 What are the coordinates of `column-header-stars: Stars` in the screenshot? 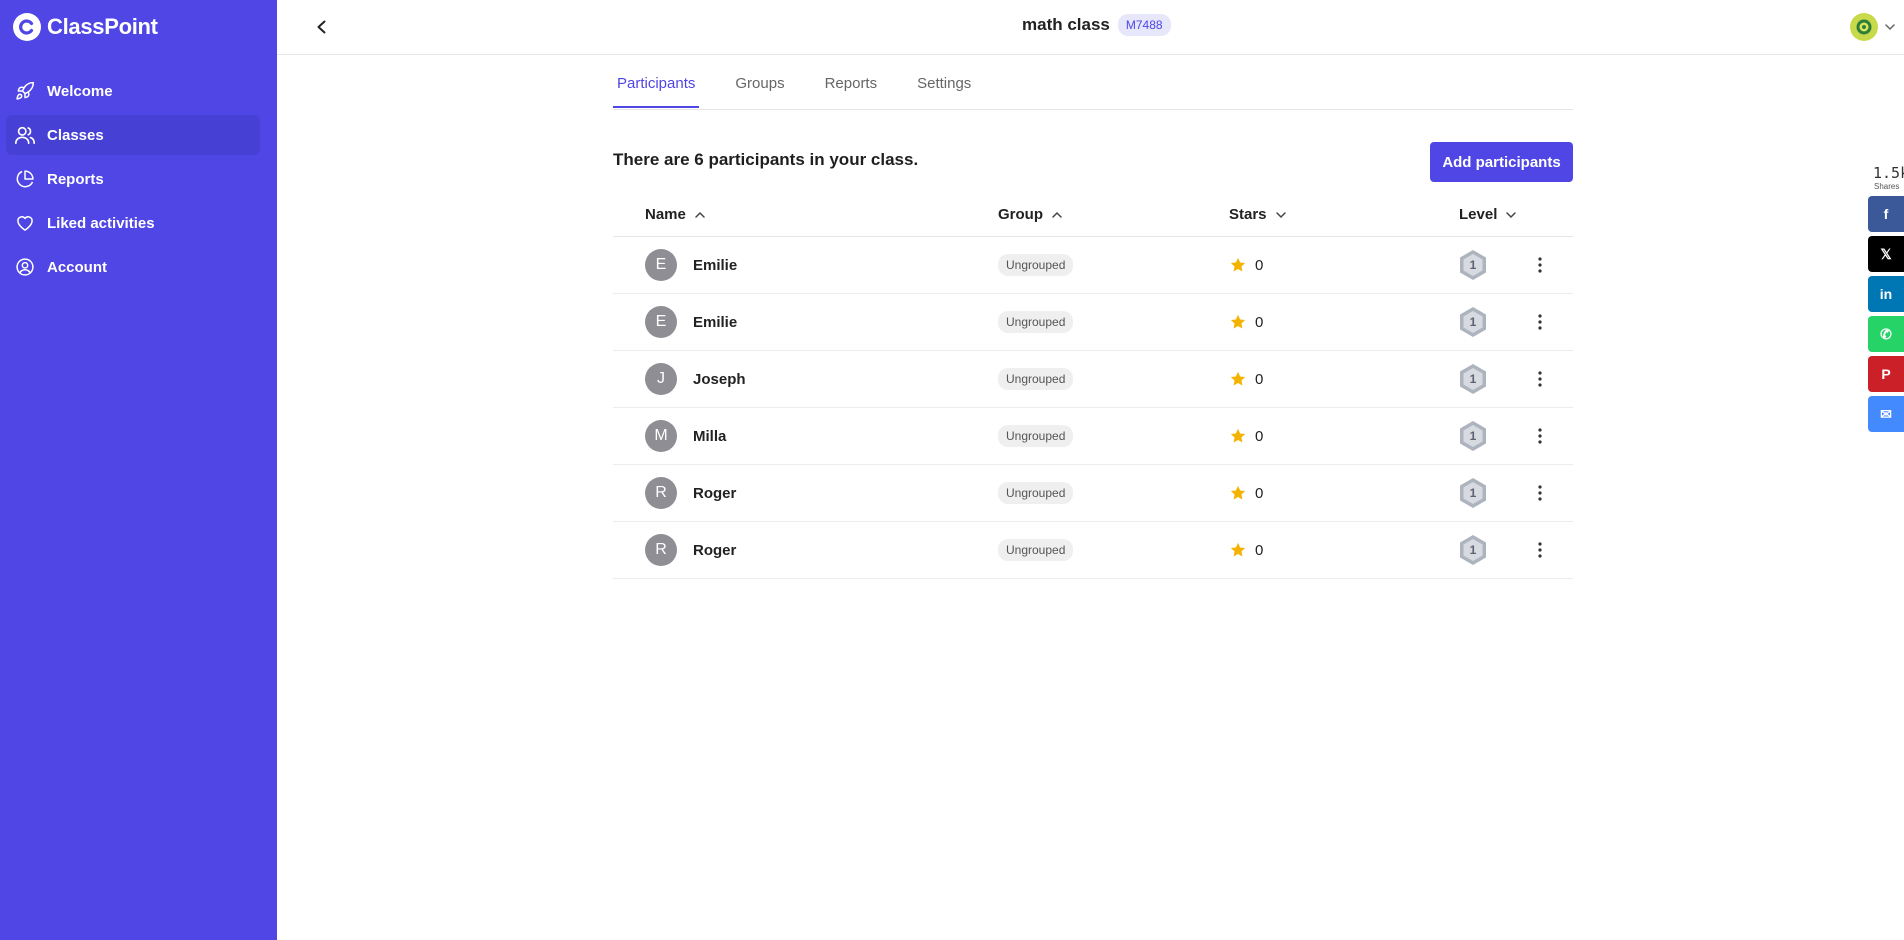 It's located at (1258, 214).